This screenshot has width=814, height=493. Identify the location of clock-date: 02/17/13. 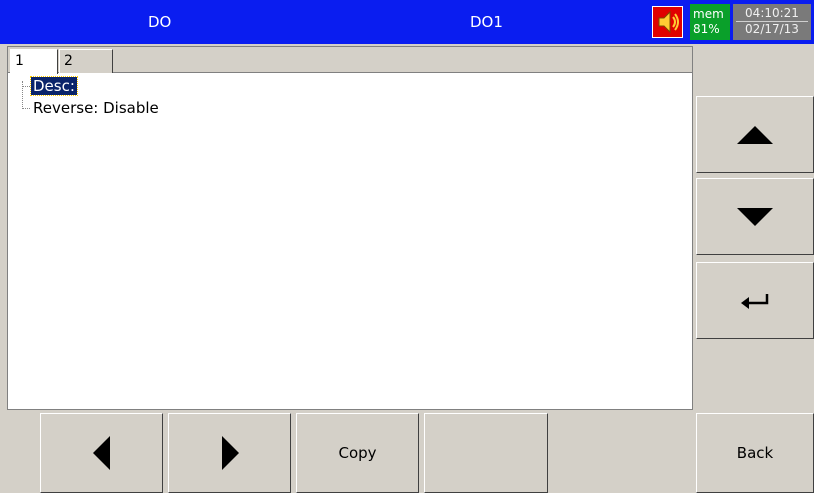
(772, 29).